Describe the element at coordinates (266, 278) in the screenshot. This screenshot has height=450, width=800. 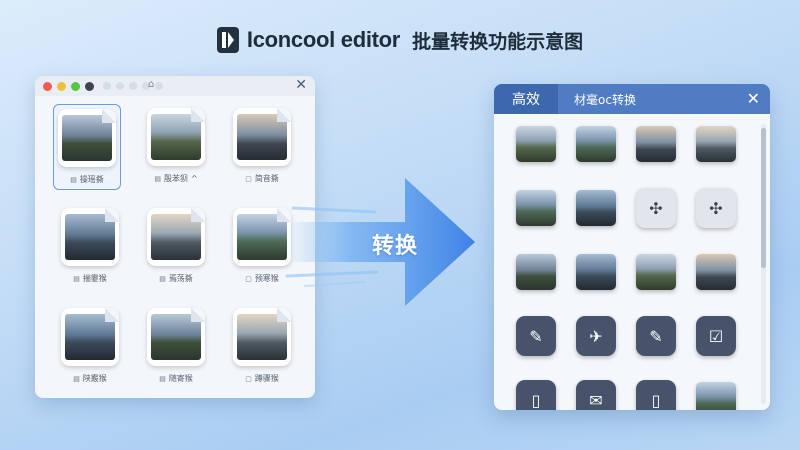
I see `file-name: 预寒猴` at that location.